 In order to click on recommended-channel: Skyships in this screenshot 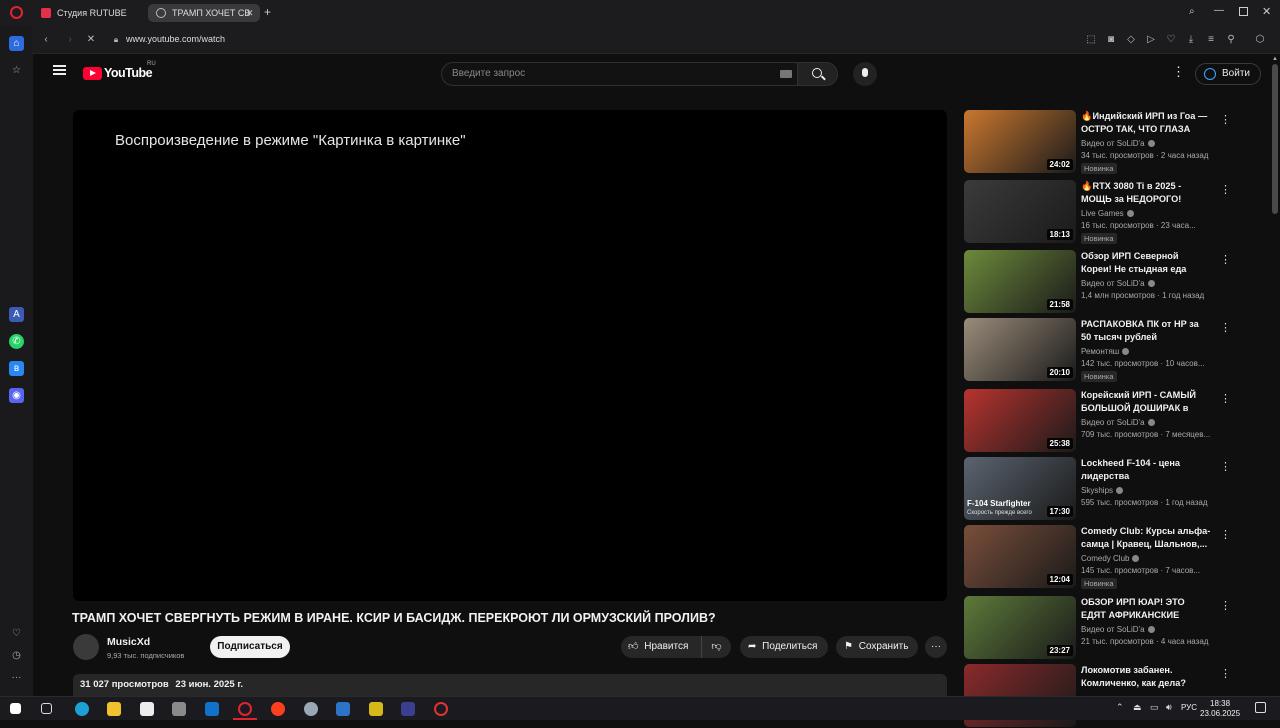, I will do `click(1102, 490)`.